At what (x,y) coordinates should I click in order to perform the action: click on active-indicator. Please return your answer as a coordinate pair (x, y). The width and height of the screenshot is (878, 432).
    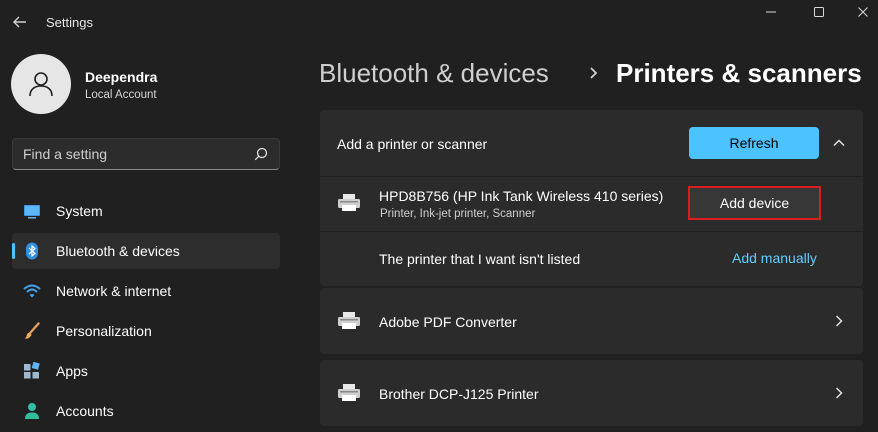
    Looking at the image, I should click on (13, 251).